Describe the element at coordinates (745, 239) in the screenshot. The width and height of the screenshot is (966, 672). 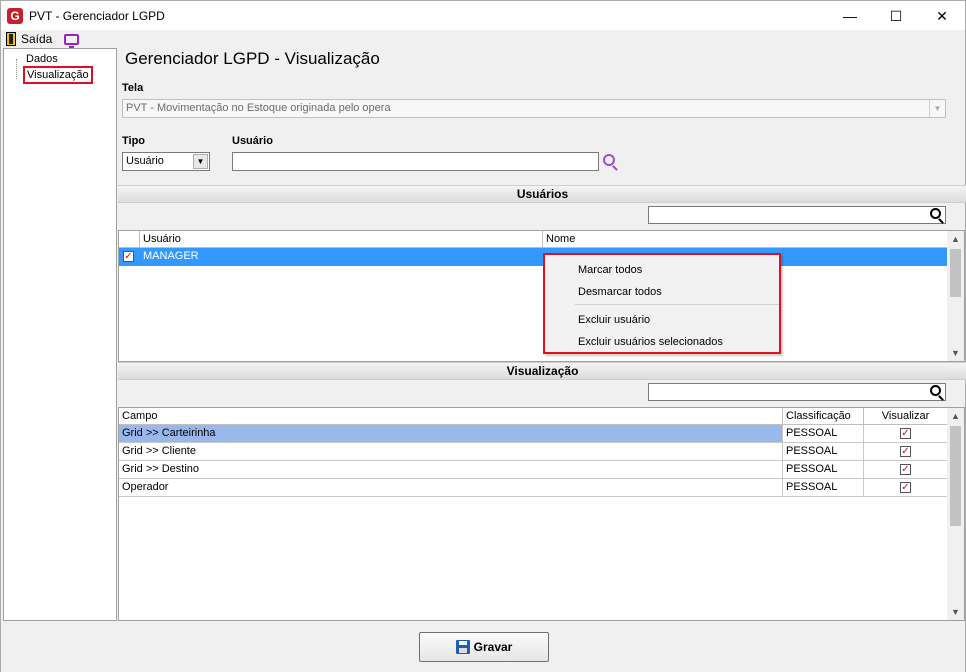
I see `column-header-nome: Nome` at that location.